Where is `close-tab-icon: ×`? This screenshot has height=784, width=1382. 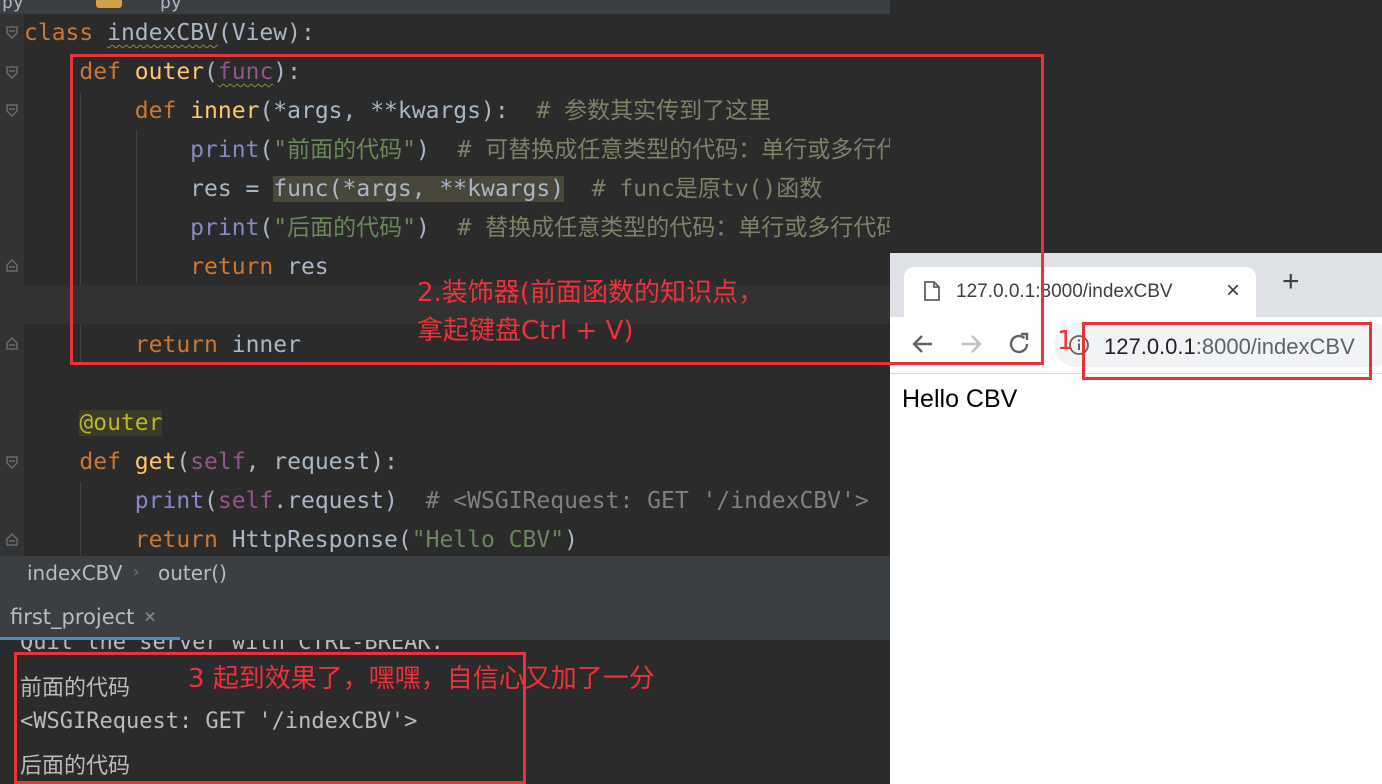
close-tab-icon: × is located at coordinates (1233, 291).